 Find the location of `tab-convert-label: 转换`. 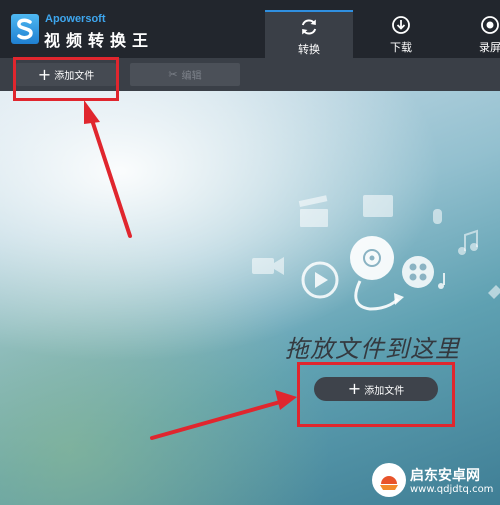

tab-convert-label: 转换 is located at coordinates (309, 49).